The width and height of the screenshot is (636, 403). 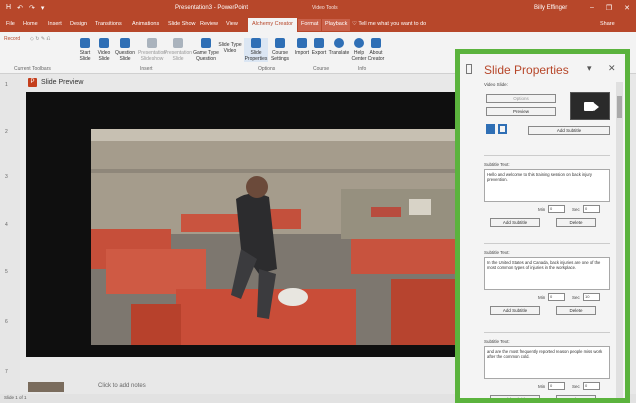 What do you see at coordinates (526, 70) in the screenshot?
I see `panel-title: Slide Properties` at bounding box center [526, 70].